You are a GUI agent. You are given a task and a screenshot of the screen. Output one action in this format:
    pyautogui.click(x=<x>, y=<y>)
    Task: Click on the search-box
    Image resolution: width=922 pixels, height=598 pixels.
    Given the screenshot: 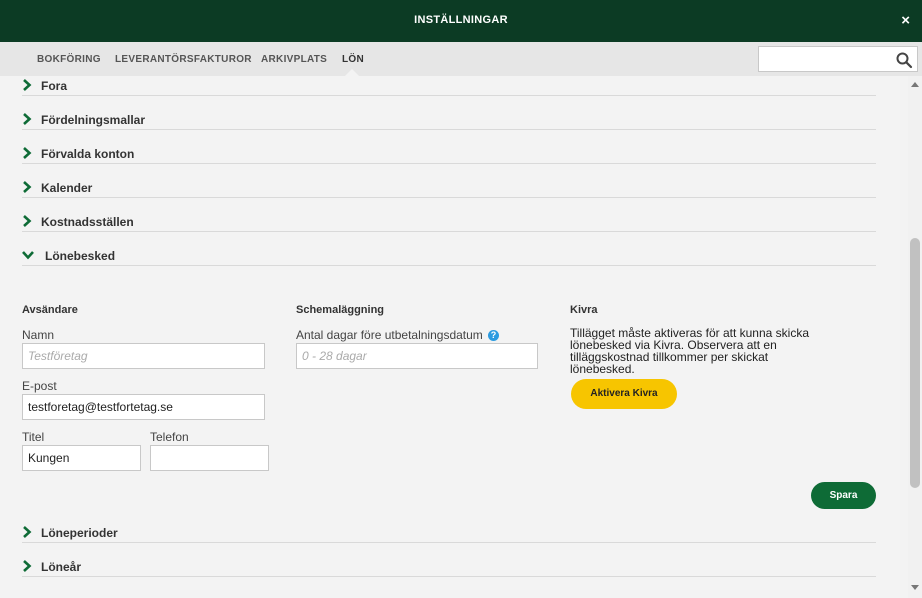 What is the action you would take?
    pyautogui.click(x=838, y=59)
    